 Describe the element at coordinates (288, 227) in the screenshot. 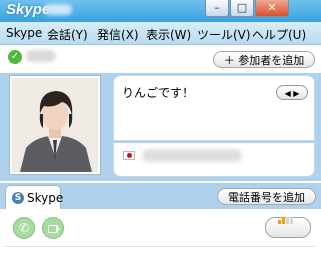

I see `call-quality-button` at that location.